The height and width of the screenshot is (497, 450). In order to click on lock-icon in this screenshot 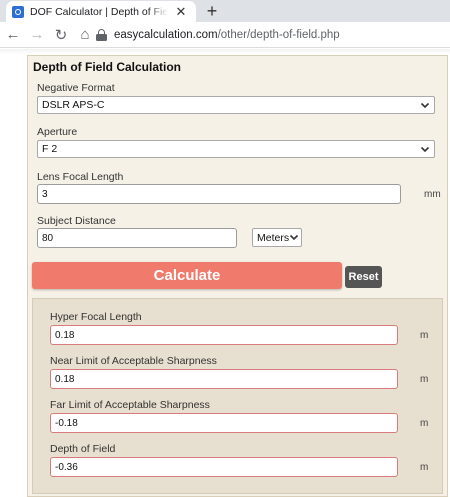, I will do `click(101, 35)`.